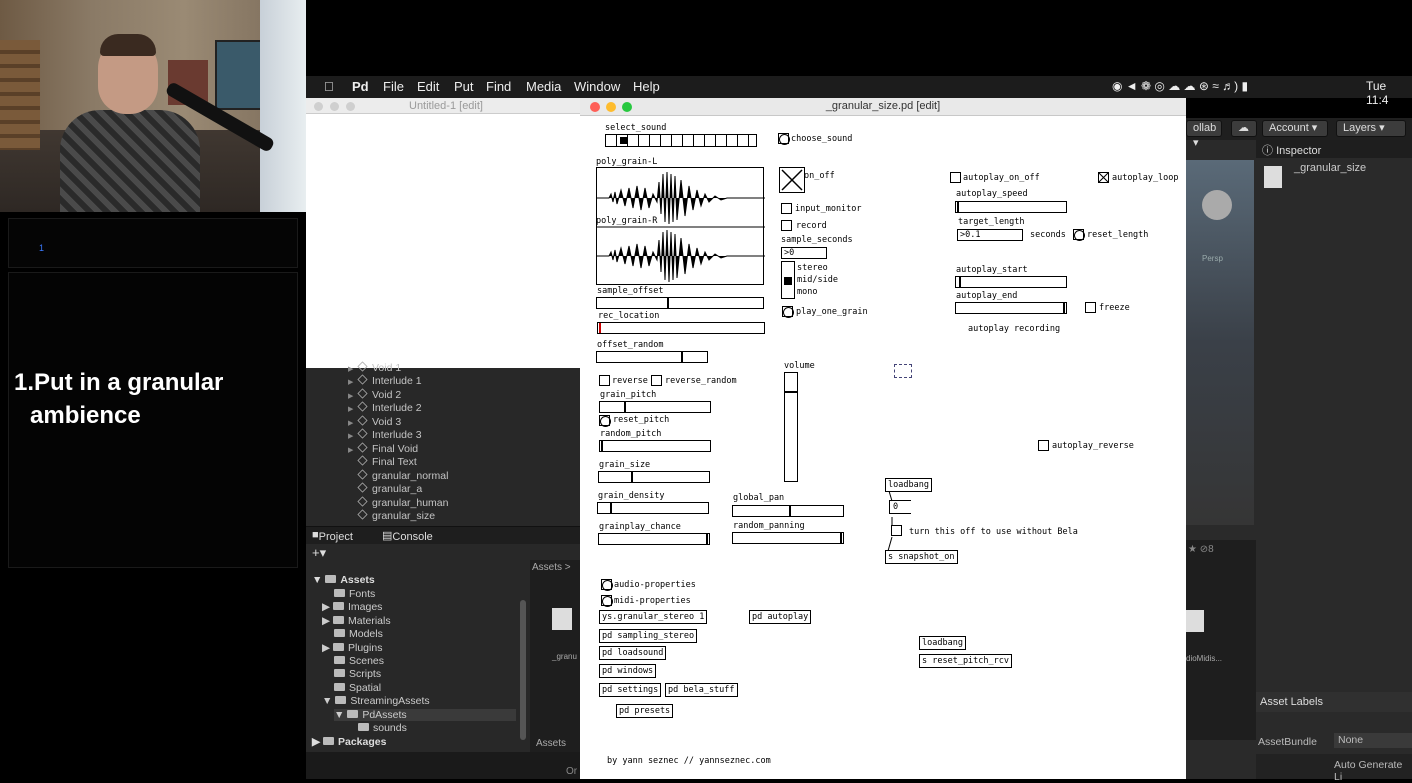 The height and width of the screenshot is (783, 1412). I want to click on reverse-random-toggle, so click(656, 380).